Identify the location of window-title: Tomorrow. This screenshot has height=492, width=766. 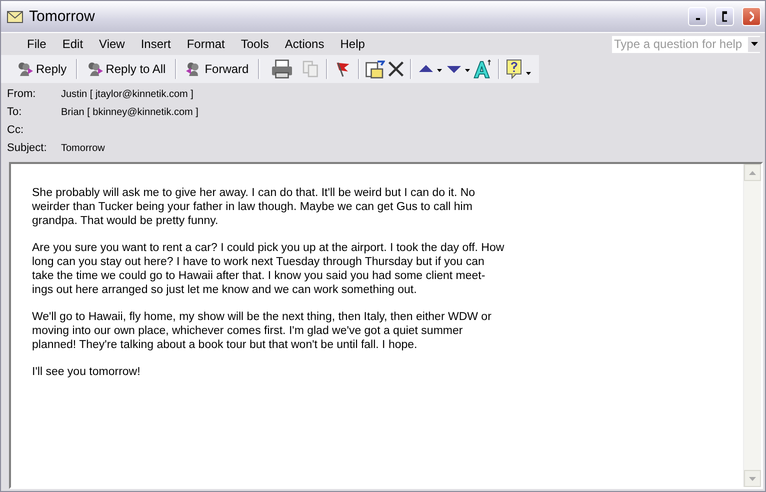
(62, 16).